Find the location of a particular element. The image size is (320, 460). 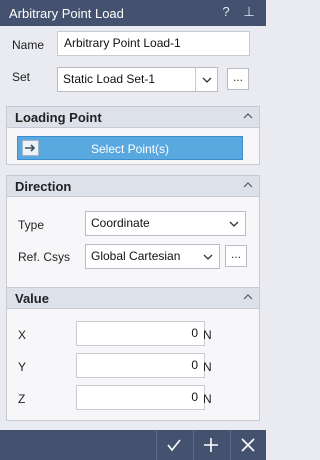

select-points-button: Select Point(s) is located at coordinates (130, 148).